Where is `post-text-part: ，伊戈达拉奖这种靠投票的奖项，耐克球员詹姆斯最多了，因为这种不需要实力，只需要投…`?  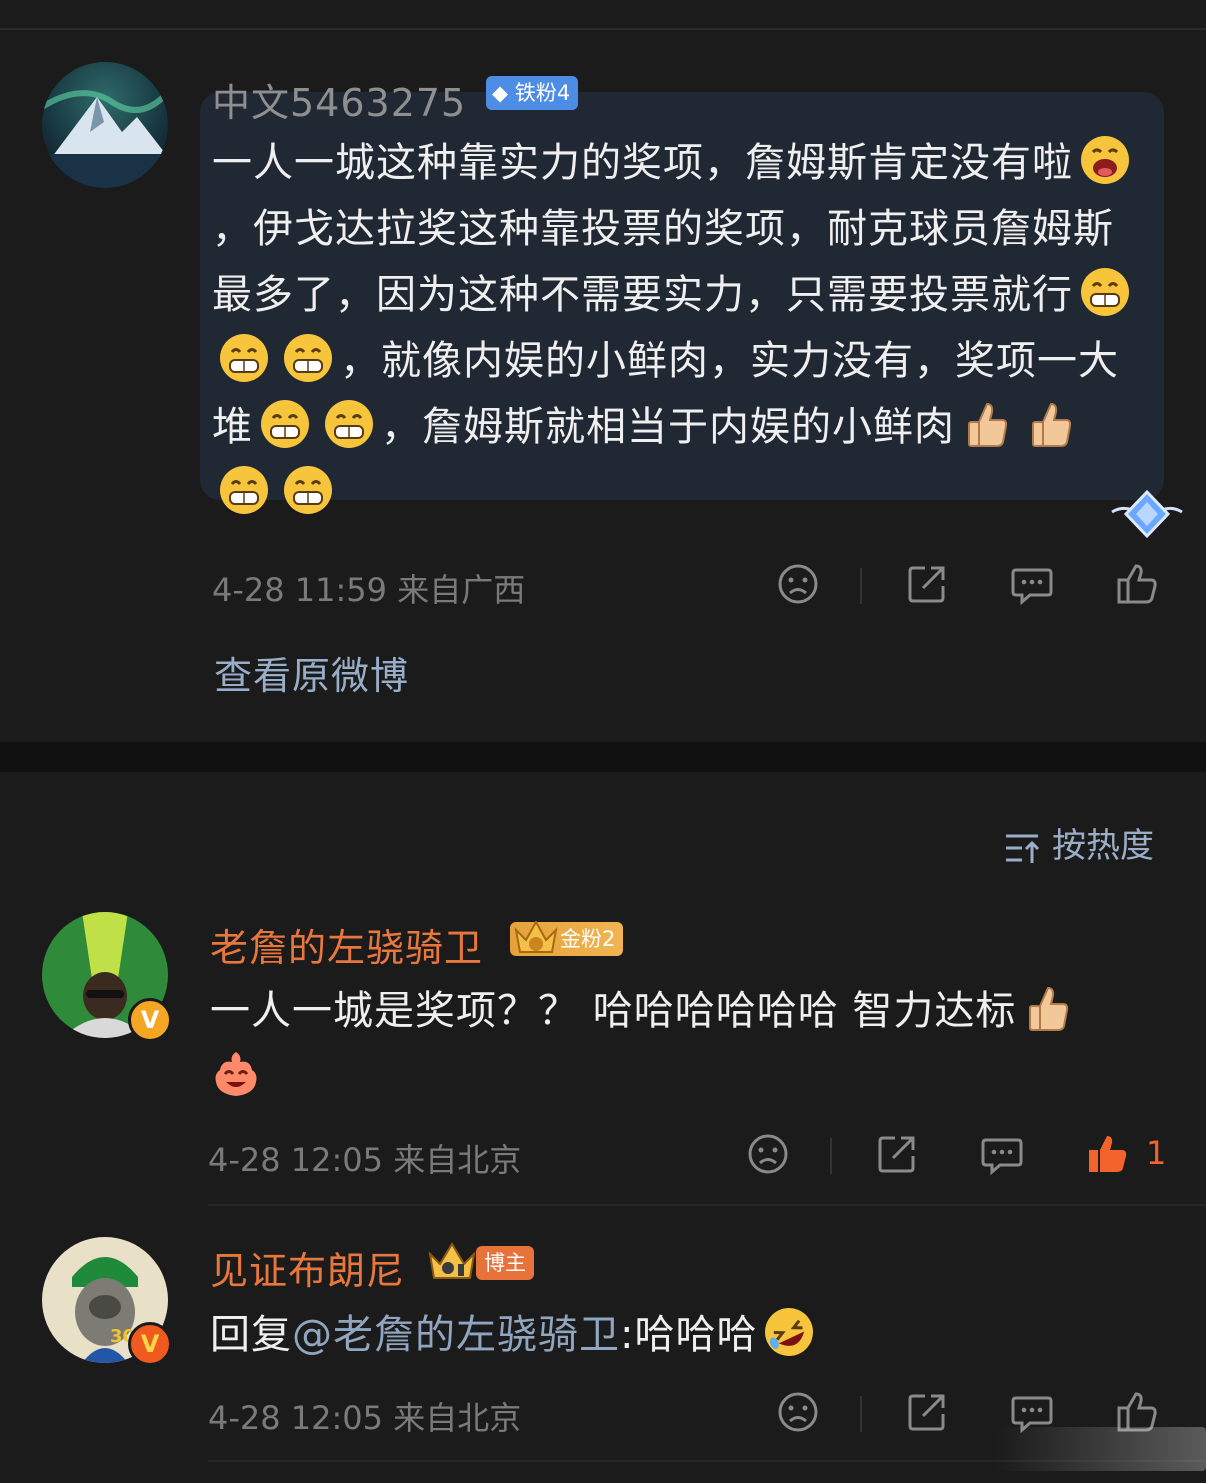 post-text-part: ，伊戈达拉奖这种靠投票的奖项，耐克球员詹姆斯最多了，因为这种不需要实力，只需要投… is located at coordinates (663, 262).